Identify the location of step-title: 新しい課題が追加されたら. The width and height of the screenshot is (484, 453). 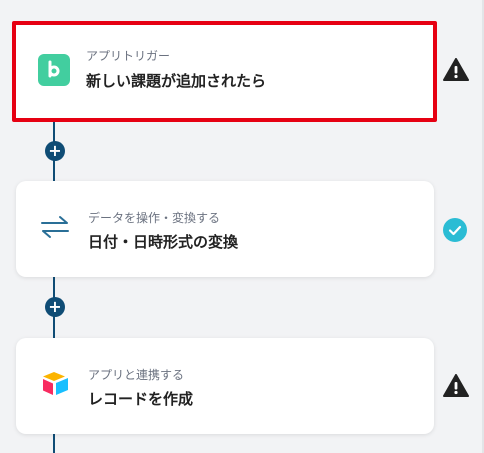
(176, 81).